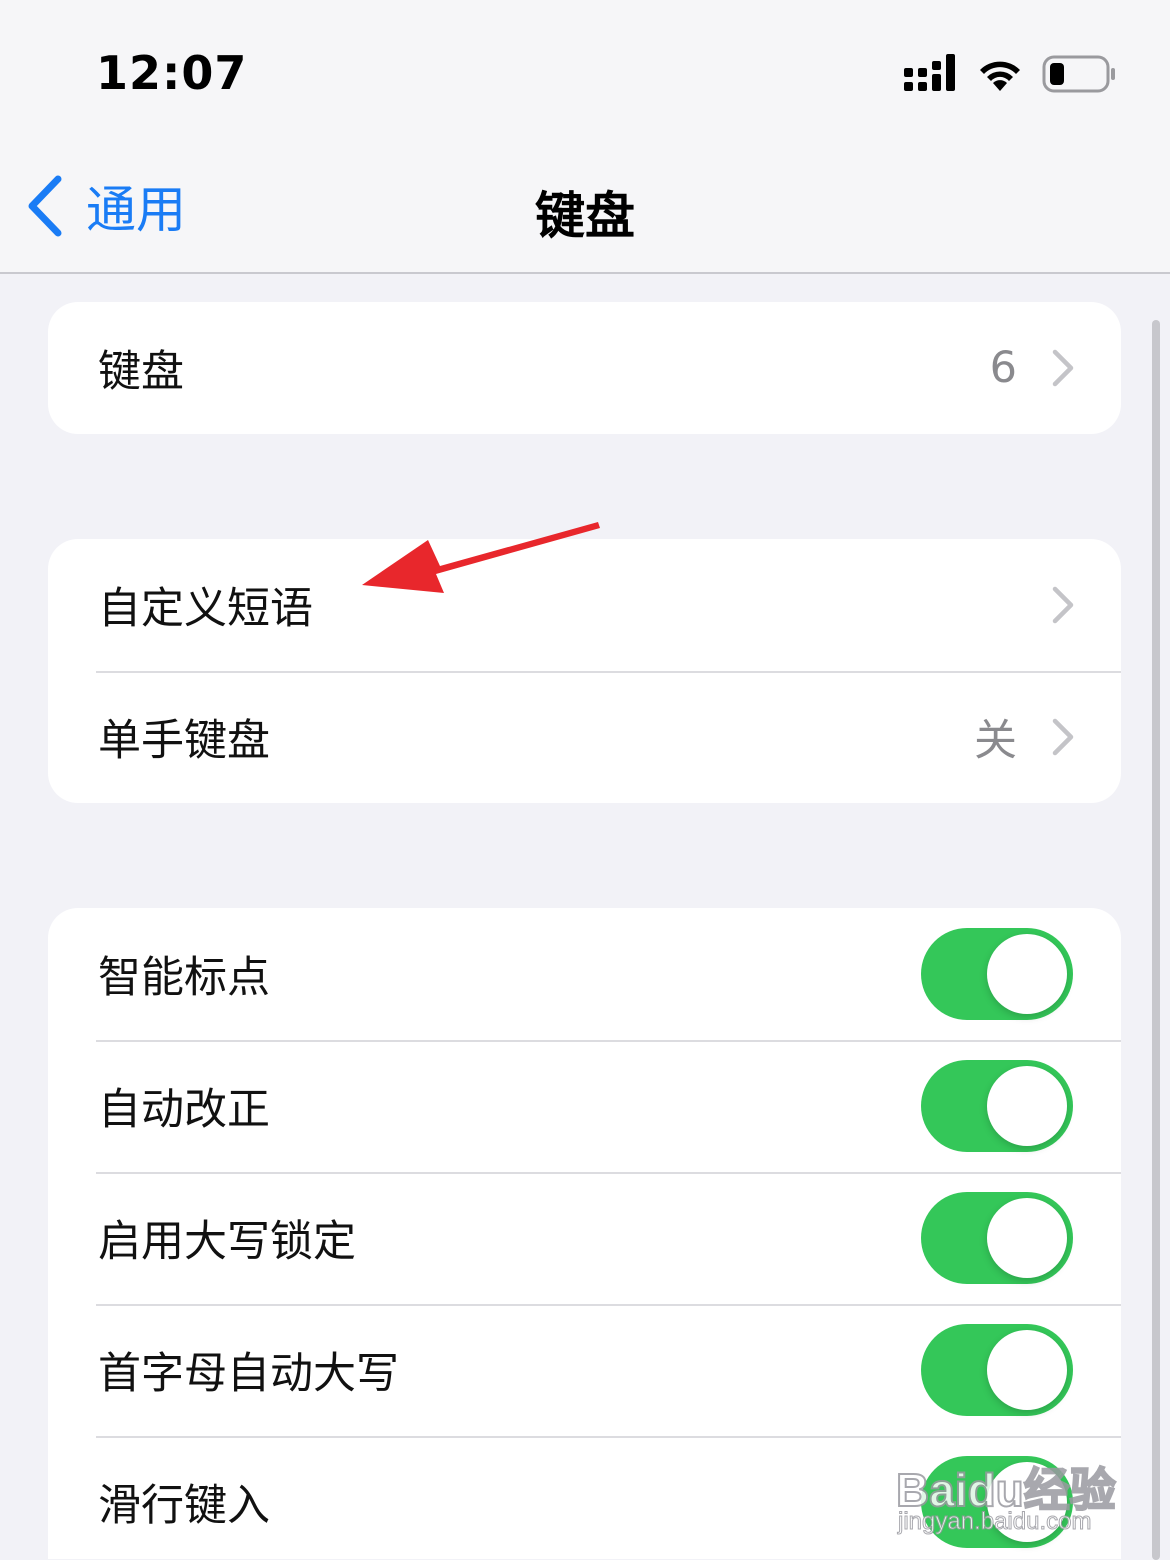 The height and width of the screenshot is (1560, 1170). I want to click on settings-group-keyboards: 键盘 6, so click(584, 368).